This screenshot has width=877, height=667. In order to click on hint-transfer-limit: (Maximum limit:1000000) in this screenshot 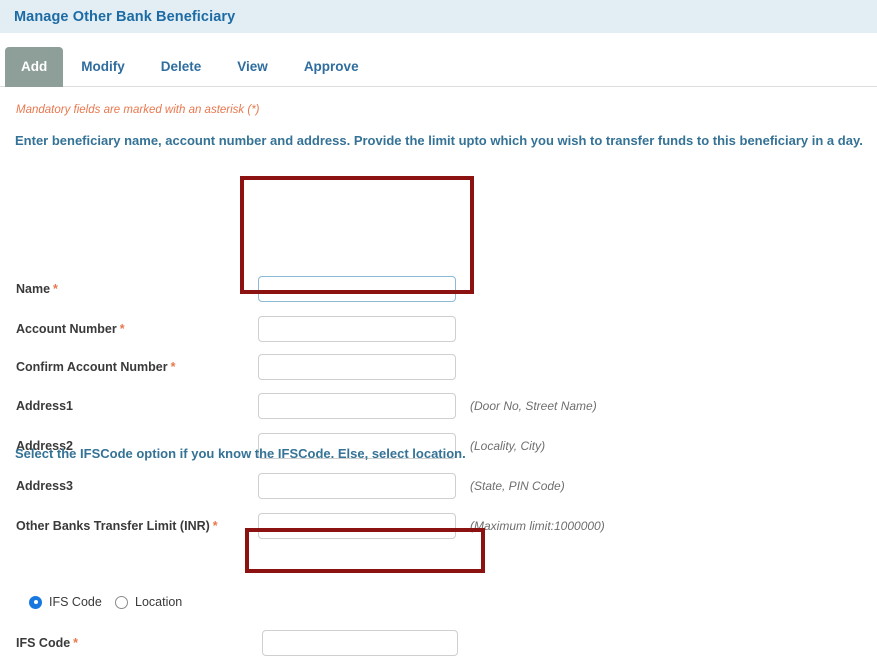, I will do `click(537, 526)`.